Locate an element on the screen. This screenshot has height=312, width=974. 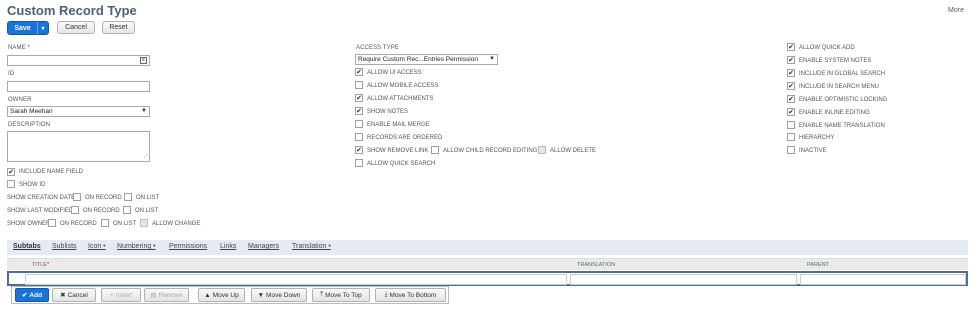
enable-mail-merge-label: ENABLE MAIL MERGE is located at coordinates (398, 125).